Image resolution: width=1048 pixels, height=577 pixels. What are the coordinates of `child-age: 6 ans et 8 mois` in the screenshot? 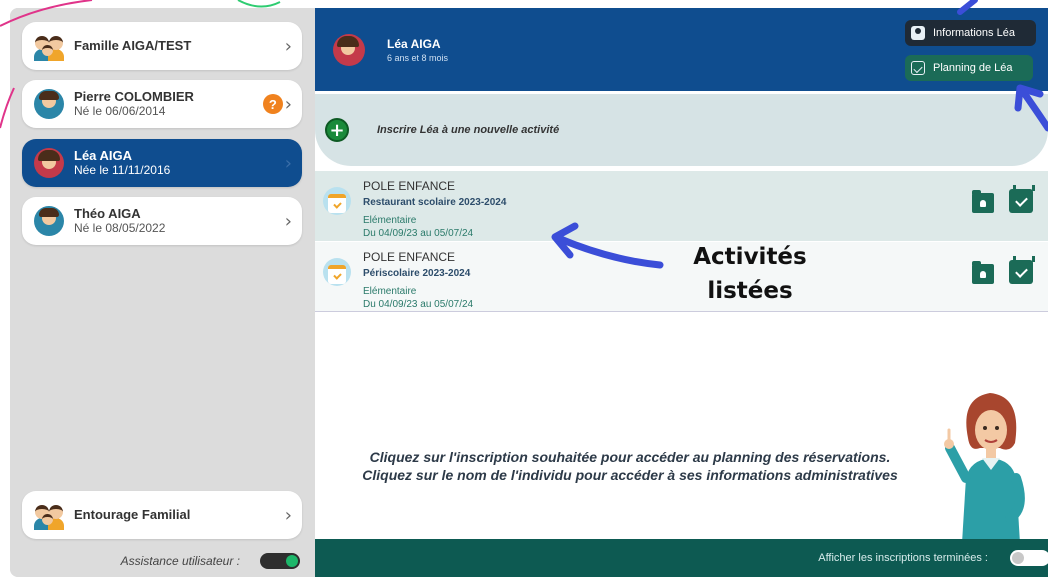 It's located at (418, 58).